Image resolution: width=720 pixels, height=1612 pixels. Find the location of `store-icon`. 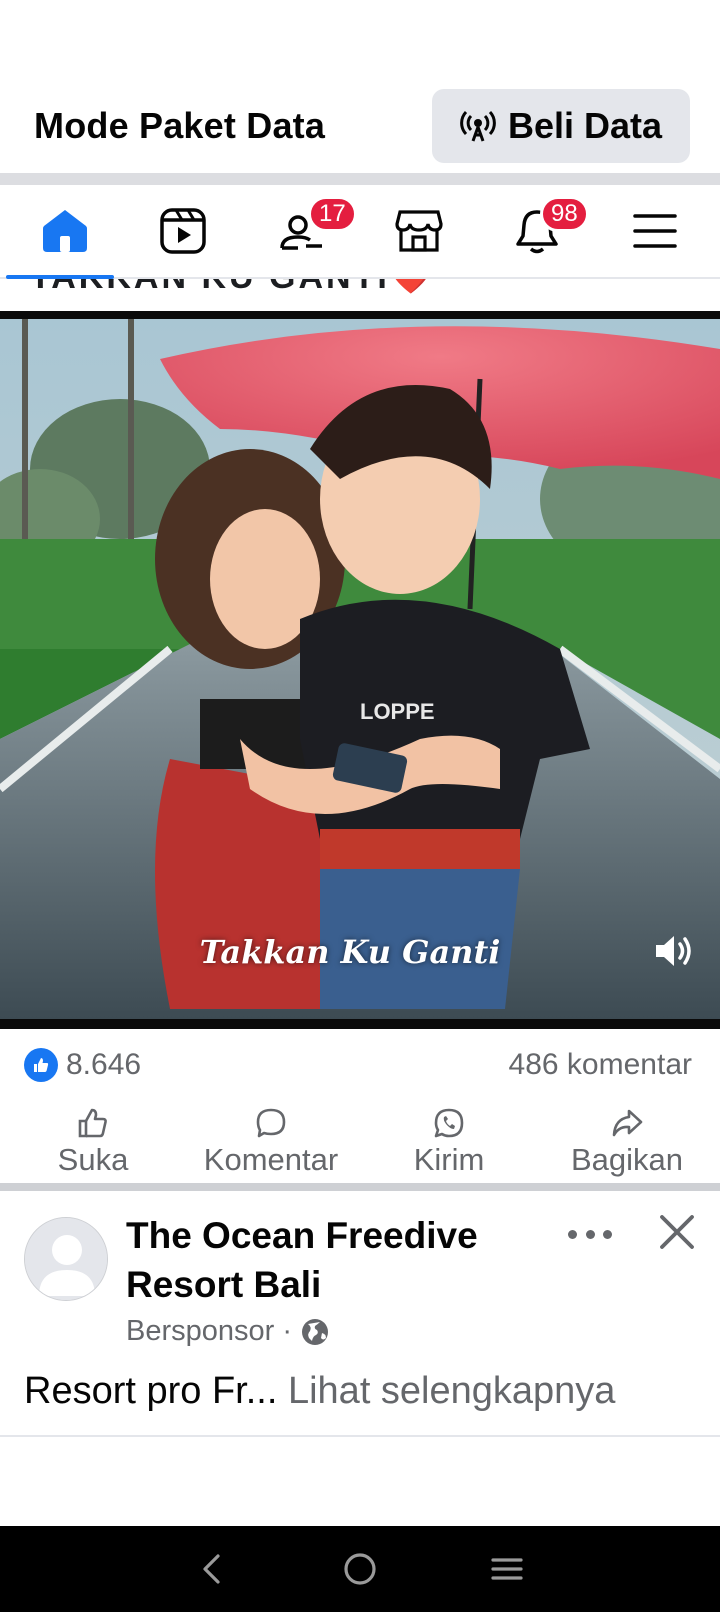

store-icon is located at coordinates (419, 231).